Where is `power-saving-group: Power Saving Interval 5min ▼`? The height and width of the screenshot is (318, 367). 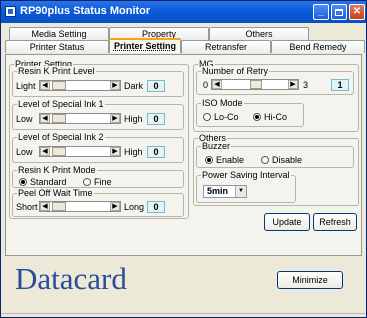 power-saving-group: Power Saving Interval 5min ▼ is located at coordinates (246, 186).